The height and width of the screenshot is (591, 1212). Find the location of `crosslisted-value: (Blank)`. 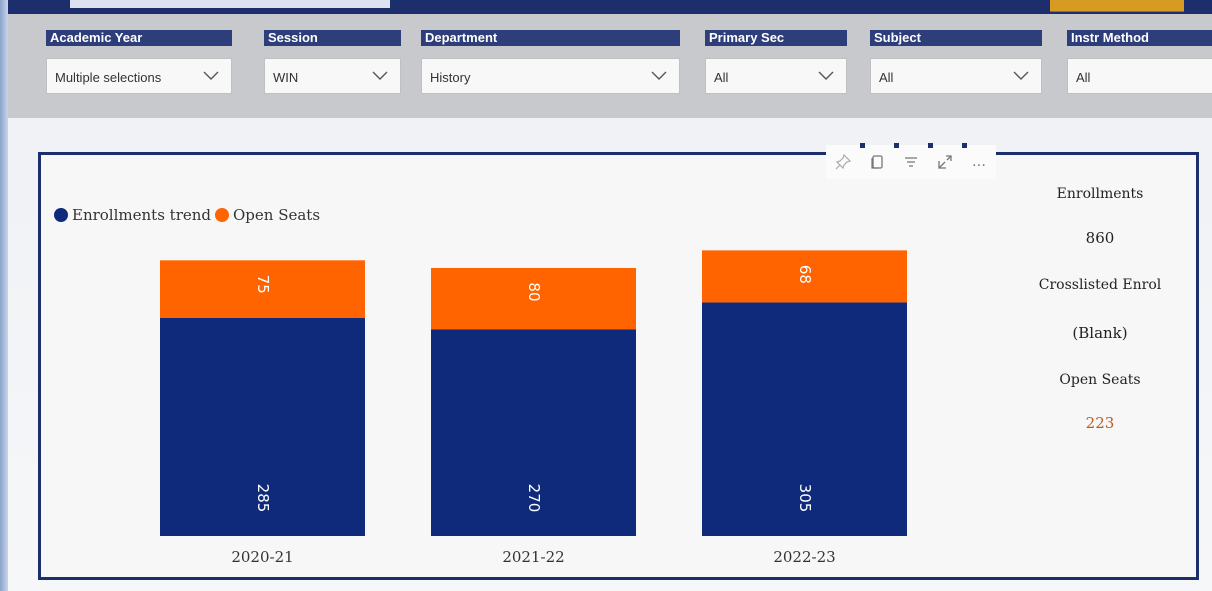

crosslisted-value: (Blank) is located at coordinates (1100, 333).